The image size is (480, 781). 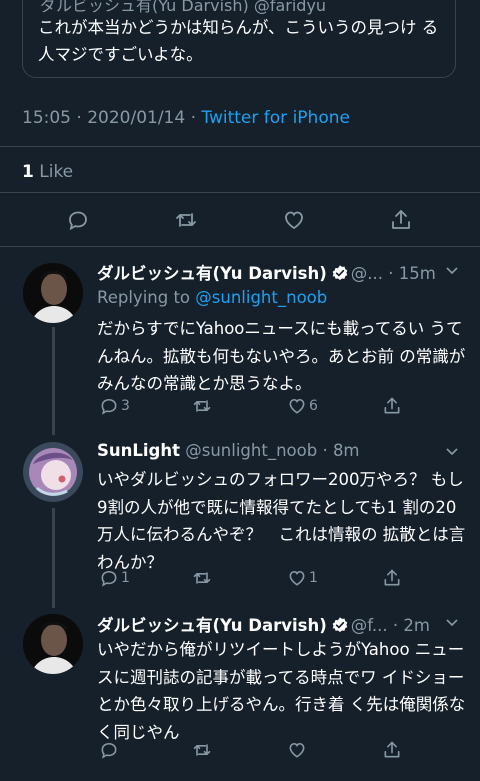 What do you see at coordinates (277, 408) in the screenshot?
I see `reply-action-bar: 3 6` at bounding box center [277, 408].